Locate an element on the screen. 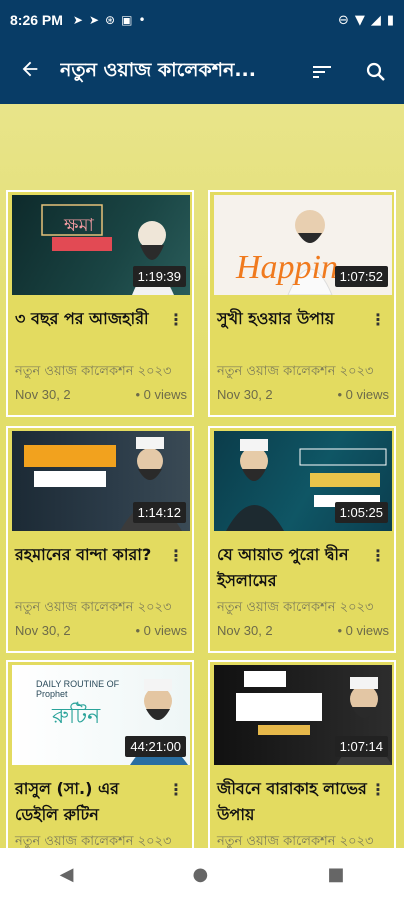  signal-icon: ◢ is located at coordinates (375, 20).